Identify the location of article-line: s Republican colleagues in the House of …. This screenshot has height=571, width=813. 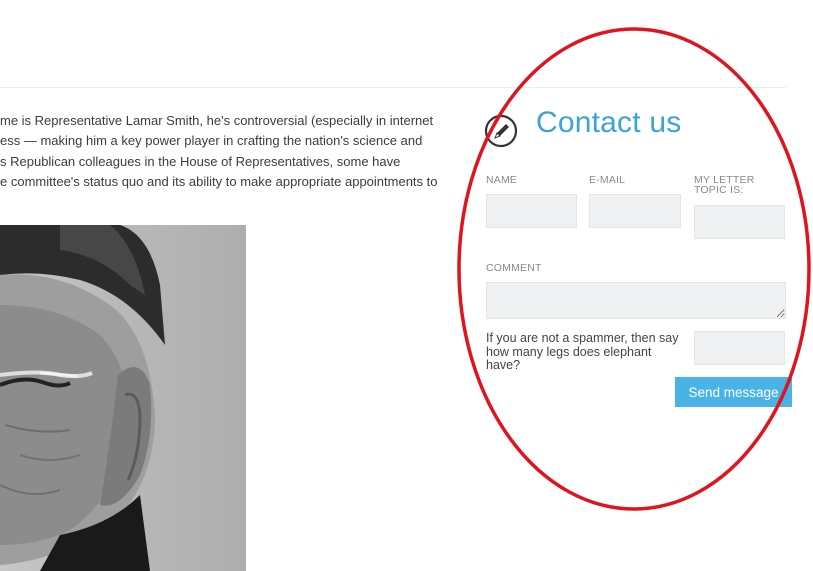
(200, 161).